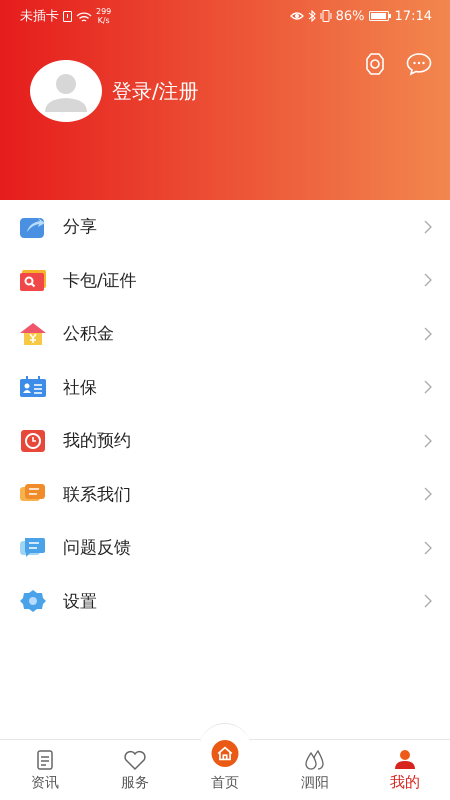 The height and width of the screenshot is (800, 450). What do you see at coordinates (326, 16) in the screenshot?
I see `vibrate-icon` at bounding box center [326, 16].